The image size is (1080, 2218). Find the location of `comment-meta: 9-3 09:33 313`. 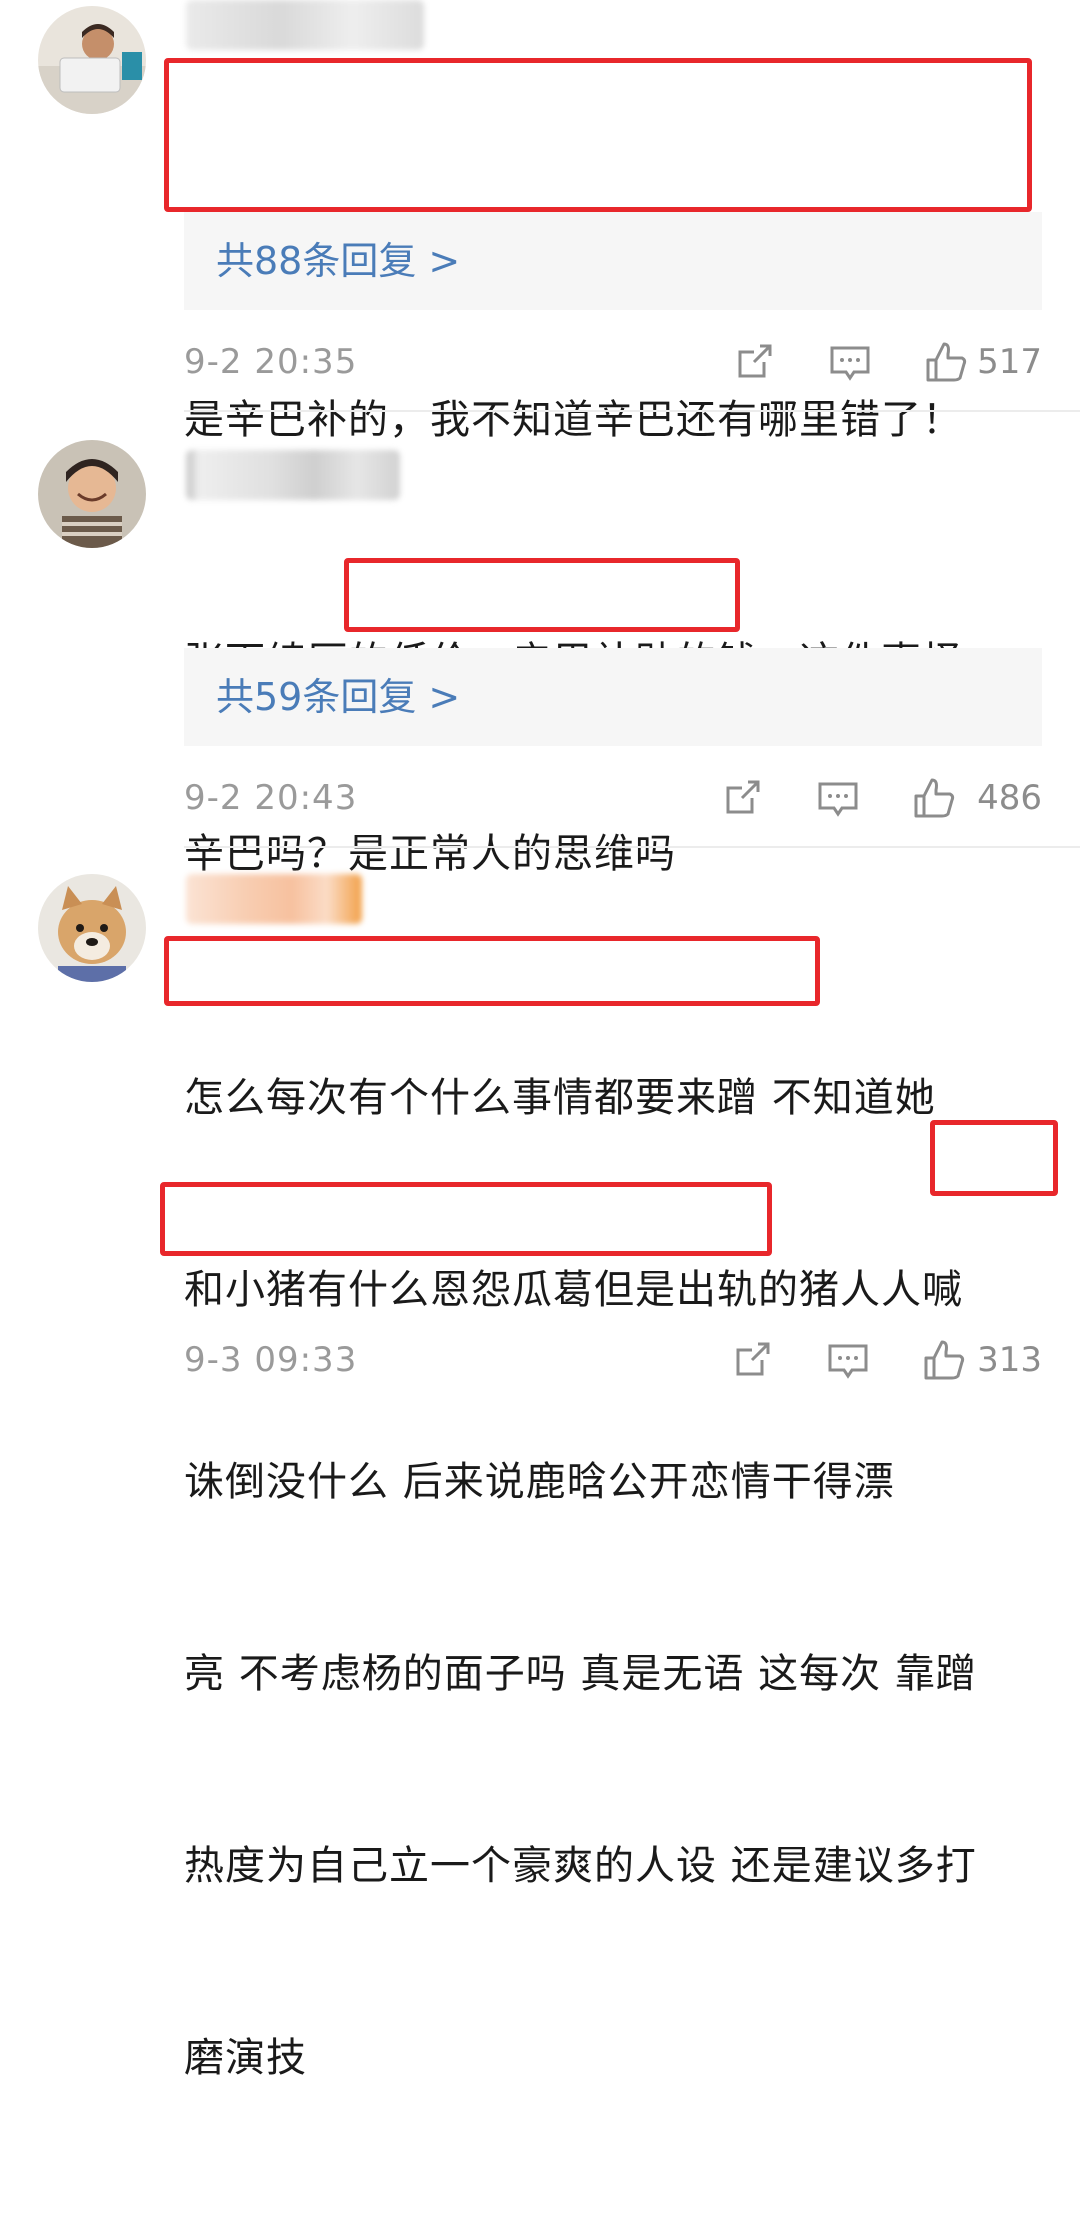

comment-meta: 9-3 09:33 313 is located at coordinates (613, 1360).